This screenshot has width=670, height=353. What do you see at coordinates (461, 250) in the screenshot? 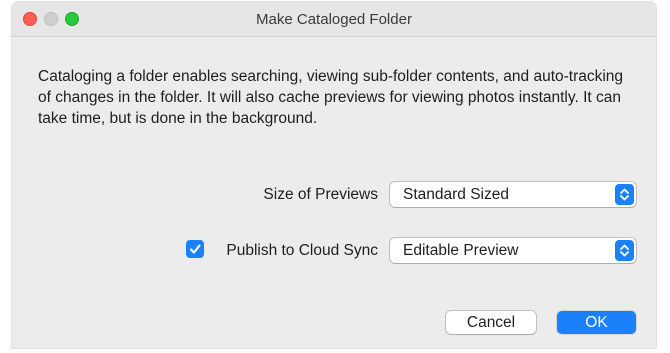
I see `cloud-sync-value: Editable Preview` at bounding box center [461, 250].